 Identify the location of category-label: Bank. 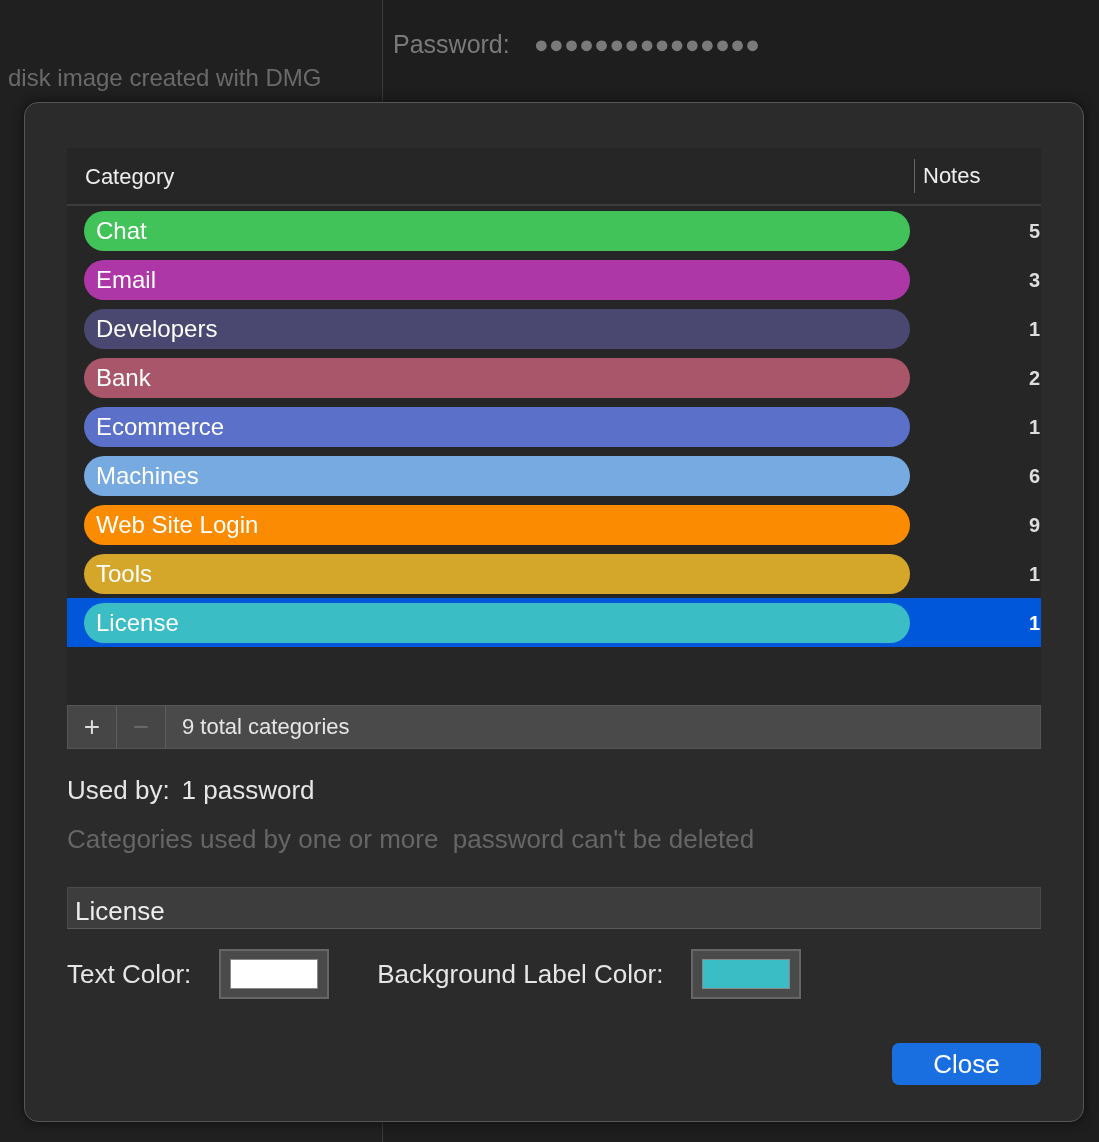
(497, 377).